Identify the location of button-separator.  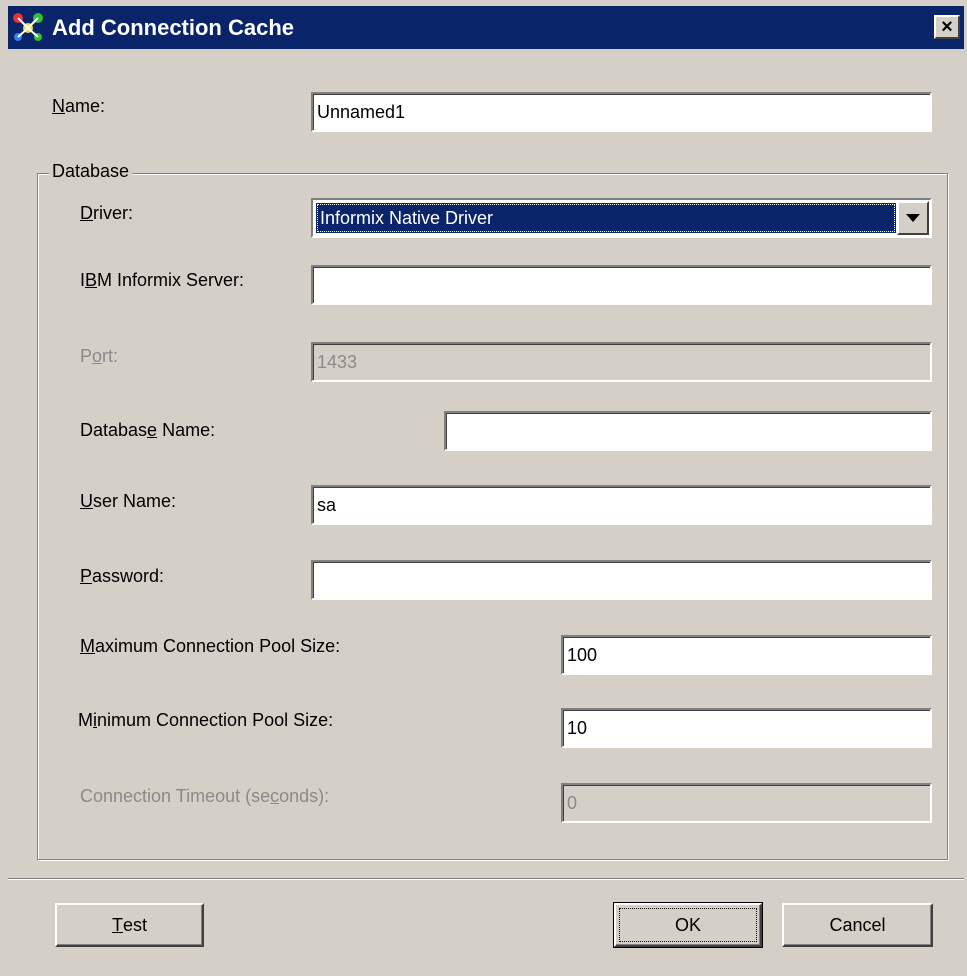
(486, 879).